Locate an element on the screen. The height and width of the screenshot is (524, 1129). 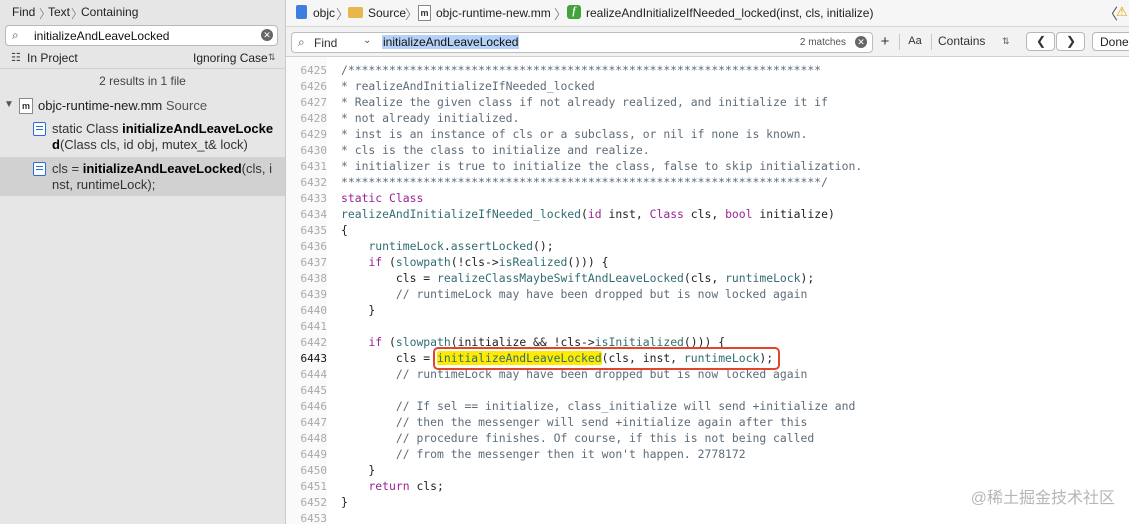
chevron-right-icon: ❯ is located at coordinates (1071, 41).